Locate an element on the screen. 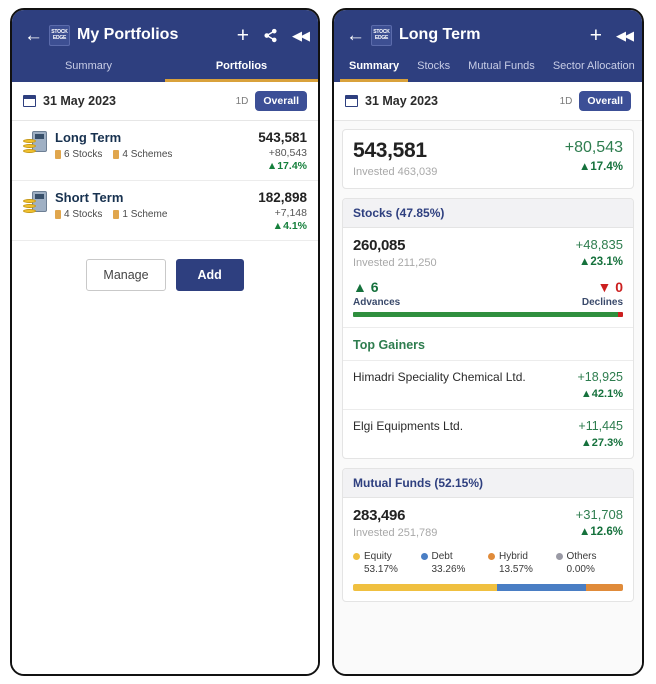 The image size is (656, 684). legend-pct: 13.57% is located at coordinates (516, 569).